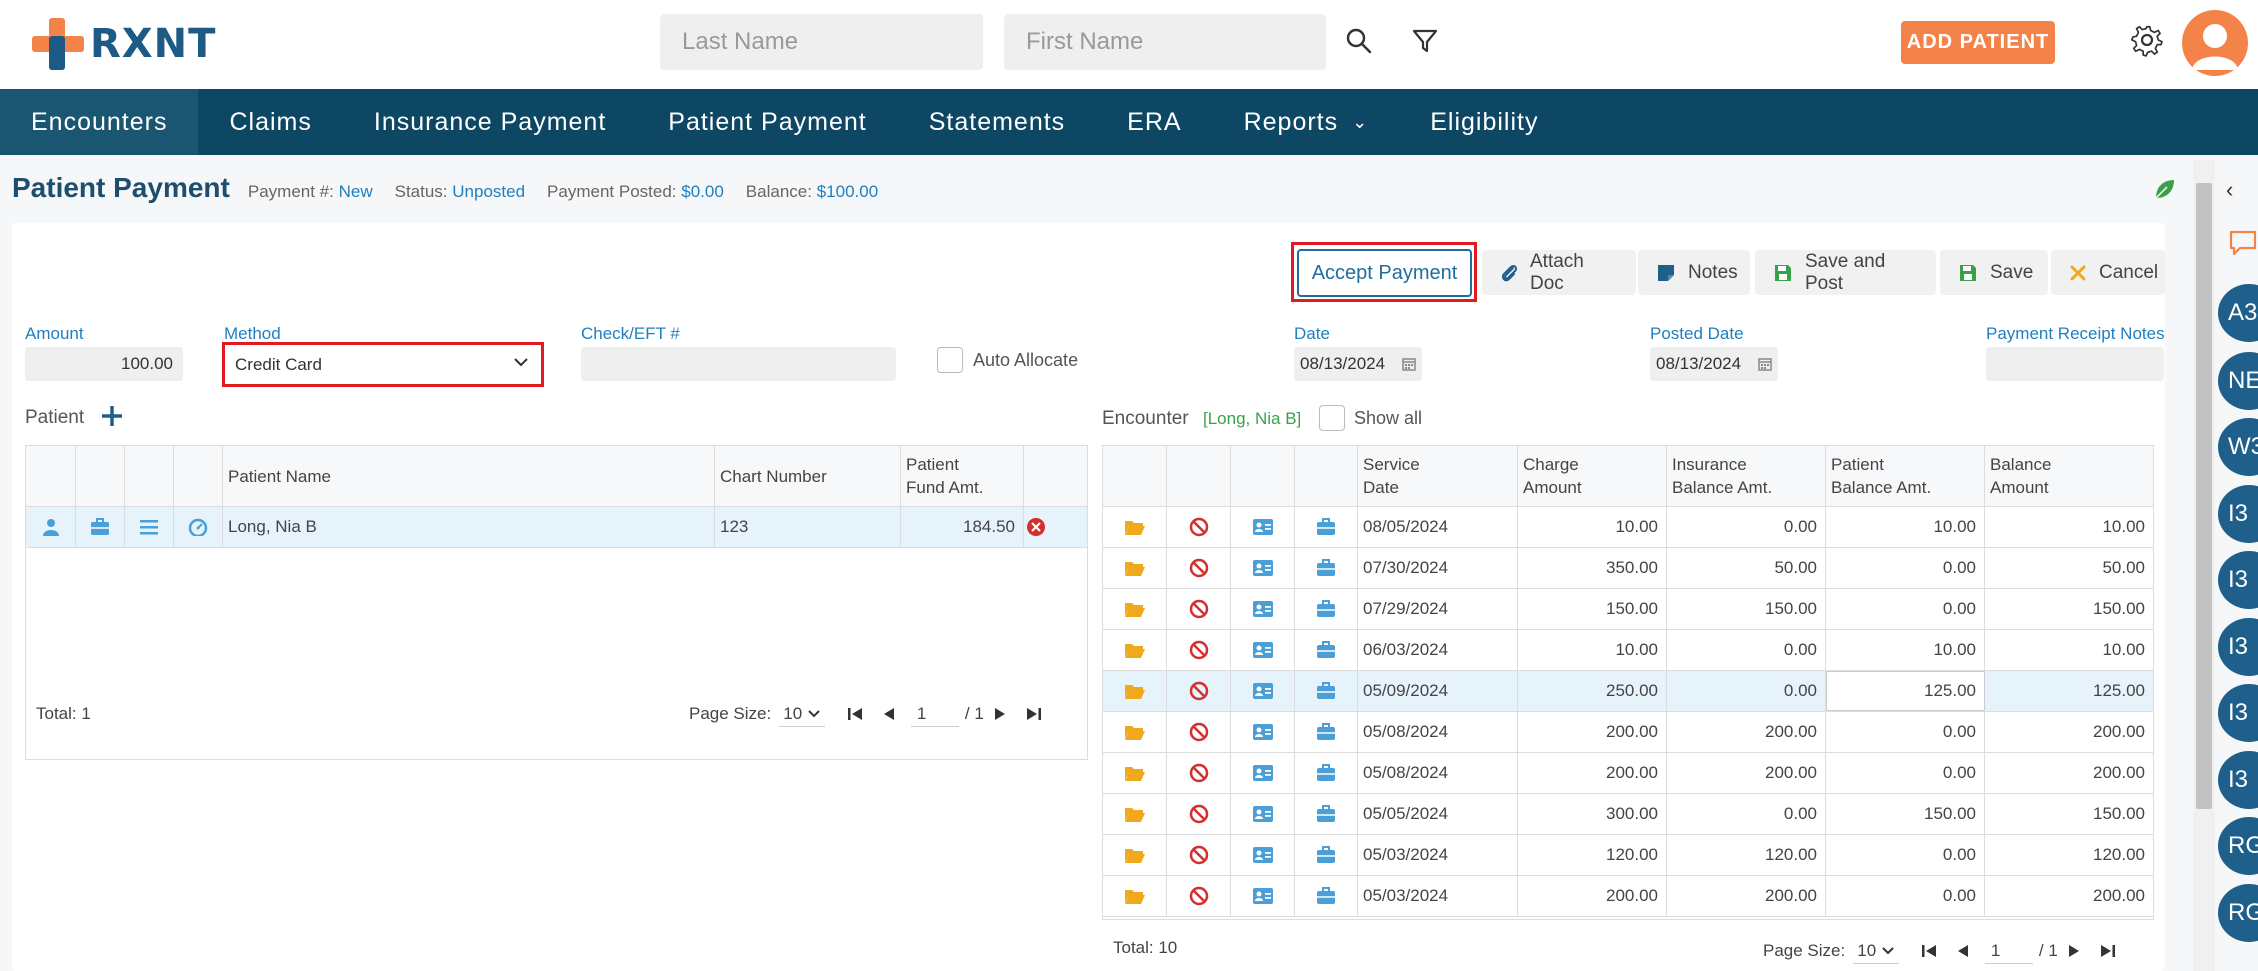 Image resolution: width=2258 pixels, height=971 pixels. Describe the element at coordinates (1628, 691) in the screenshot. I see `table-row: 05/09/2024 250.00 0.00 125.00 125.00` at that location.